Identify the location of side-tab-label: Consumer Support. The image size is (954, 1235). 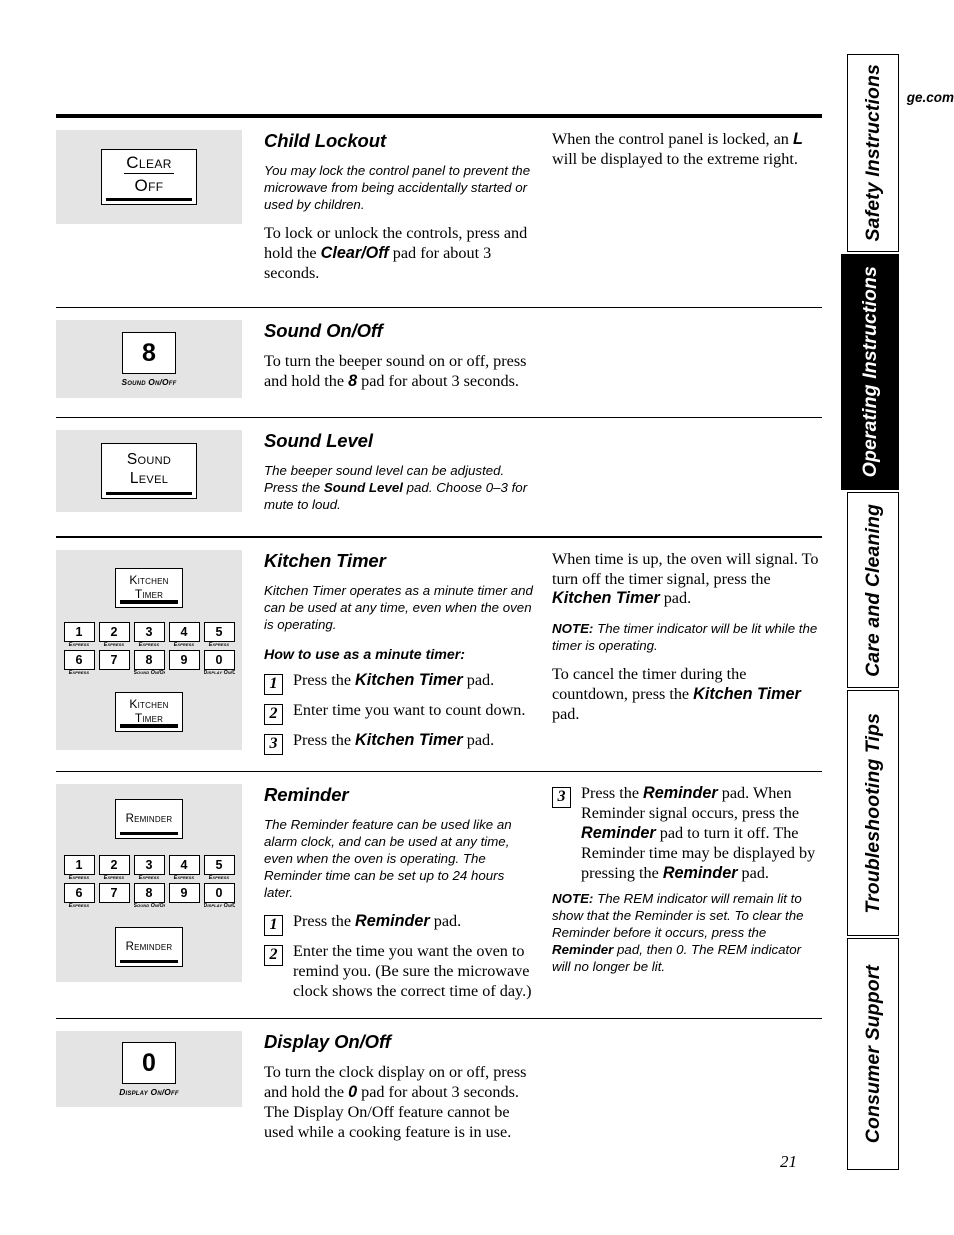
(872, 1054).